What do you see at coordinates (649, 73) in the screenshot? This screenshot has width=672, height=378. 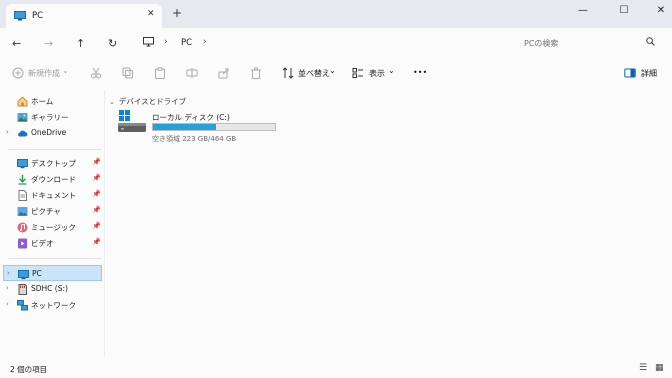 I see `details-button: 詳細` at bounding box center [649, 73].